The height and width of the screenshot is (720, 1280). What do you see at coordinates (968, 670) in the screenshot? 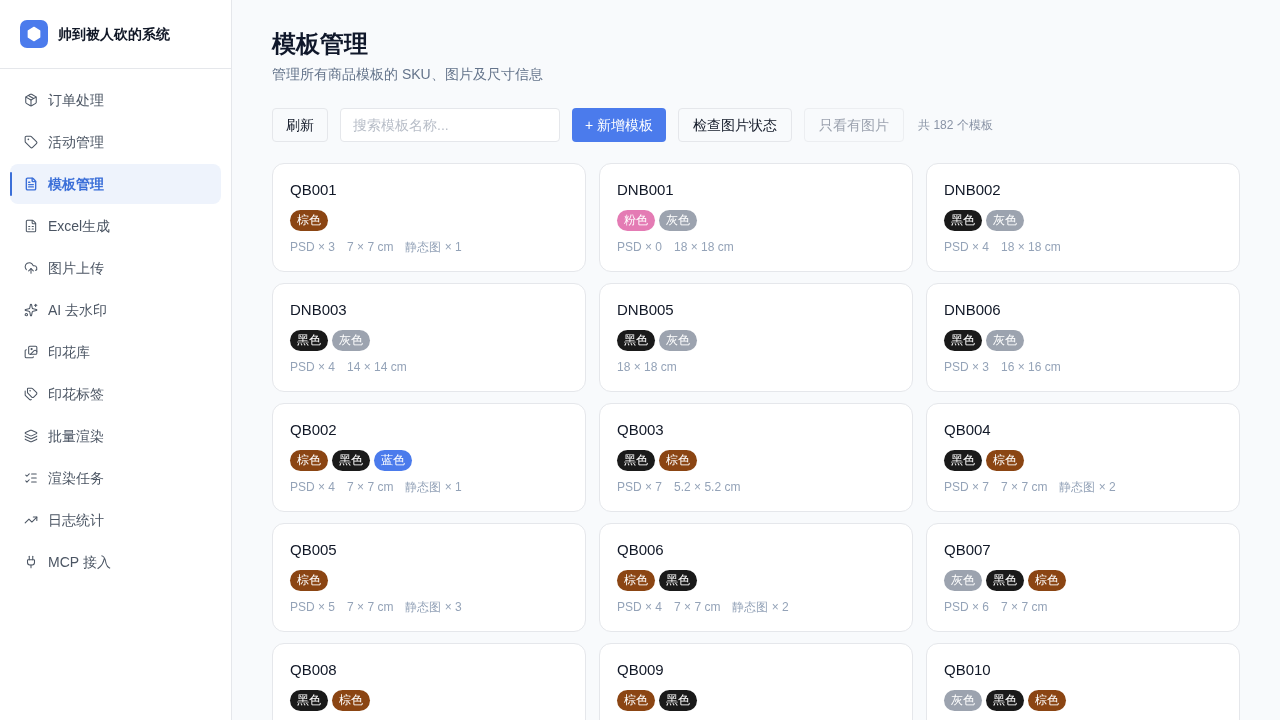
I see `template-name: QB010` at bounding box center [968, 670].